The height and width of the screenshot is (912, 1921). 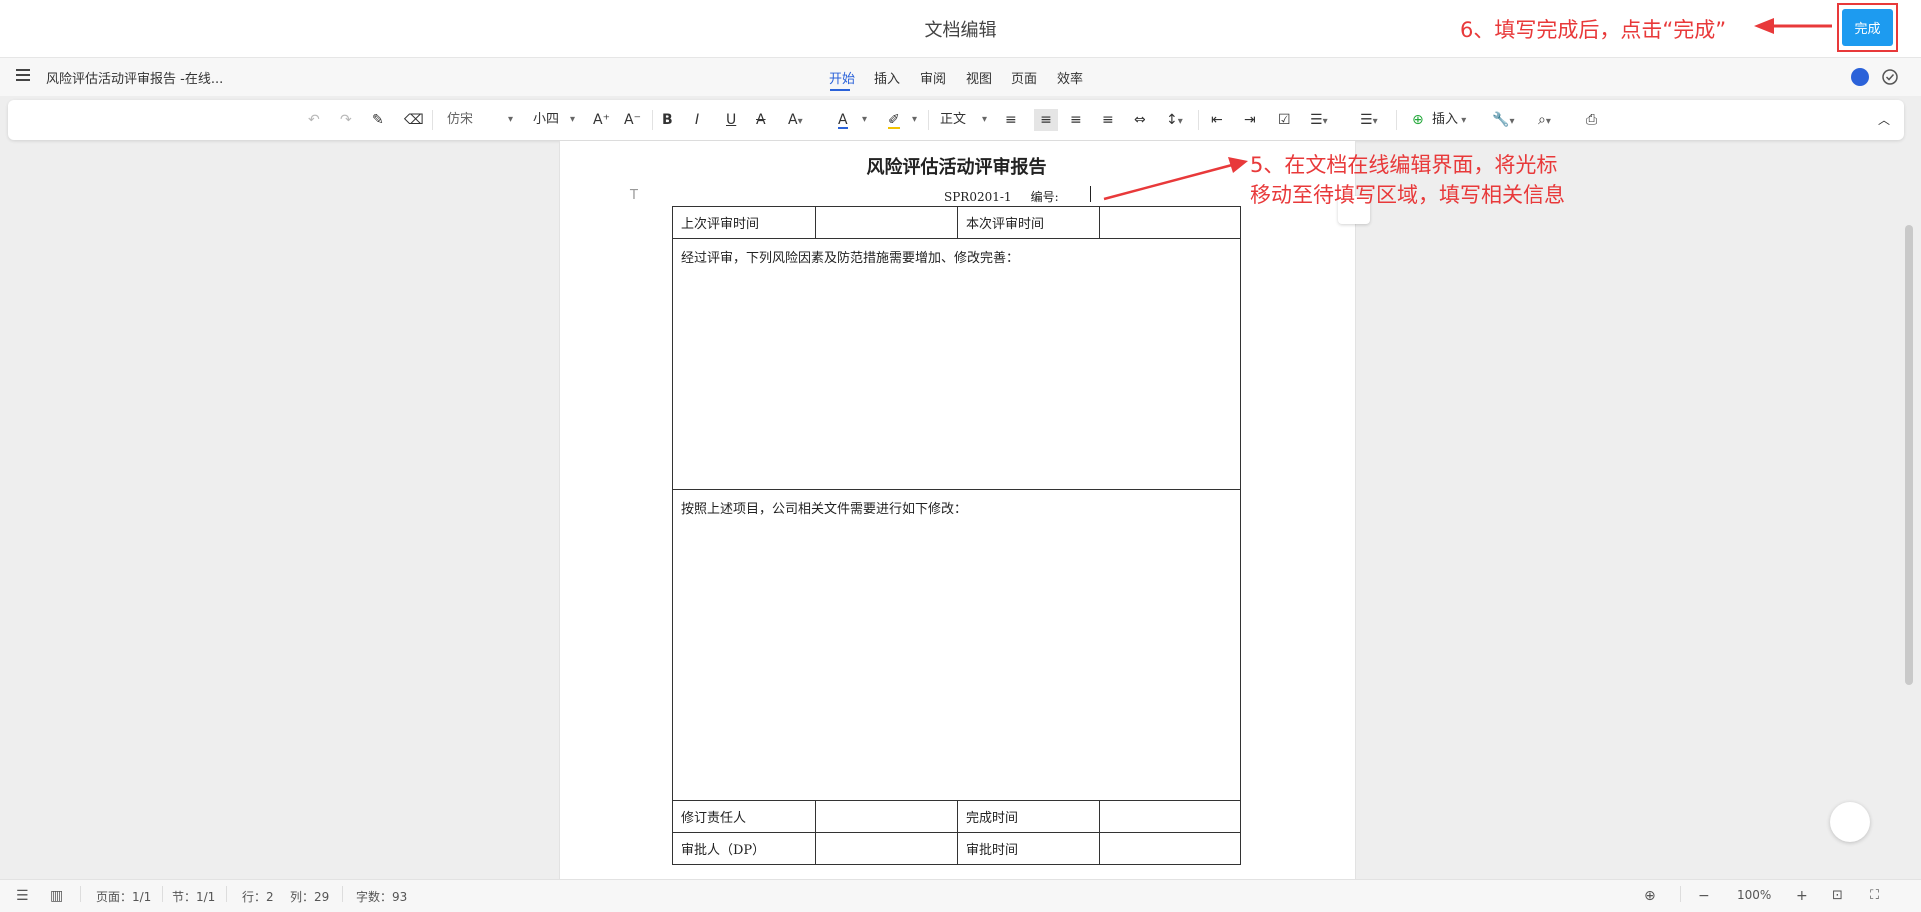 What do you see at coordinates (1445, 119) in the screenshot?
I see `insert-menu-label: 插入` at bounding box center [1445, 119].